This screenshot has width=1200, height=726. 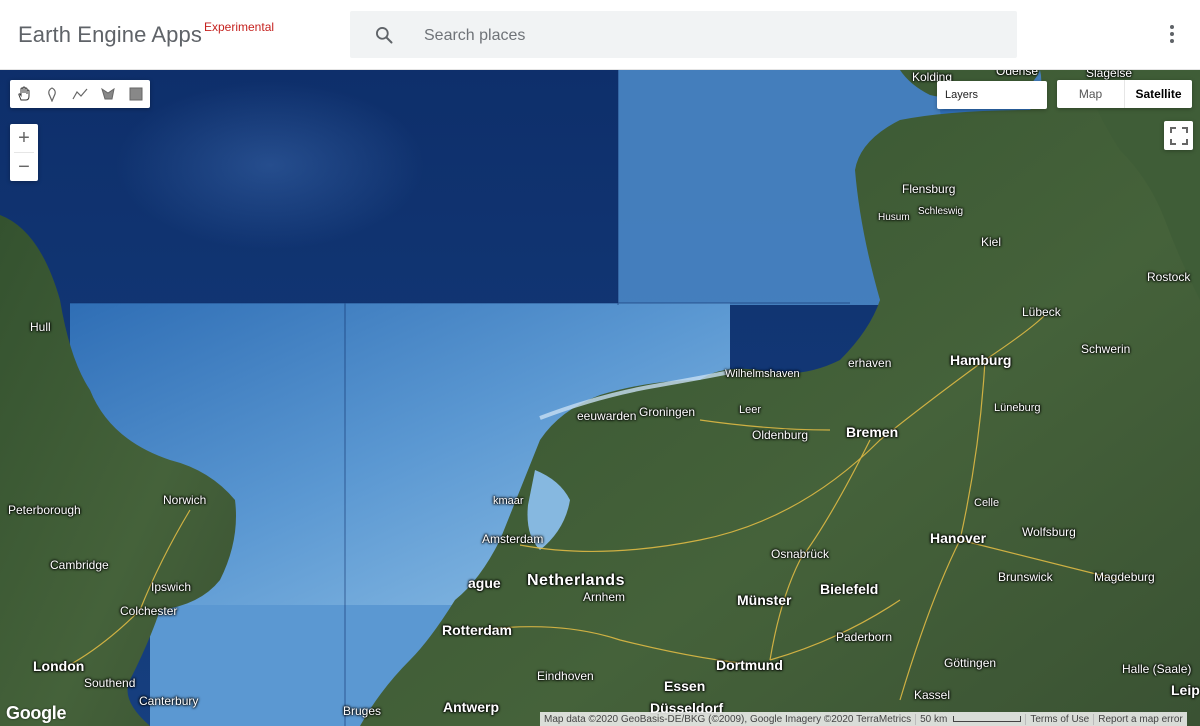 What do you see at coordinates (764, 600) in the screenshot?
I see `place-label: Münster` at bounding box center [764, 600].